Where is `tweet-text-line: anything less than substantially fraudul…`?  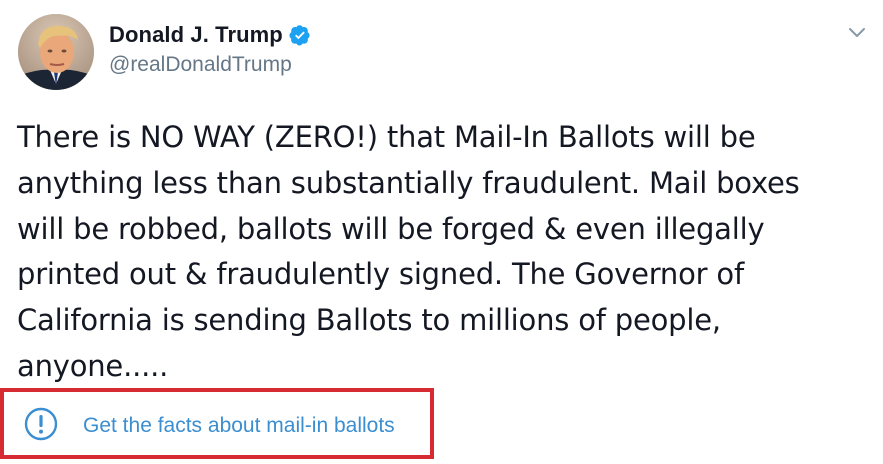
tweet-text-line: anything less than substantially fraudul… is located at coordinates (408, 182).